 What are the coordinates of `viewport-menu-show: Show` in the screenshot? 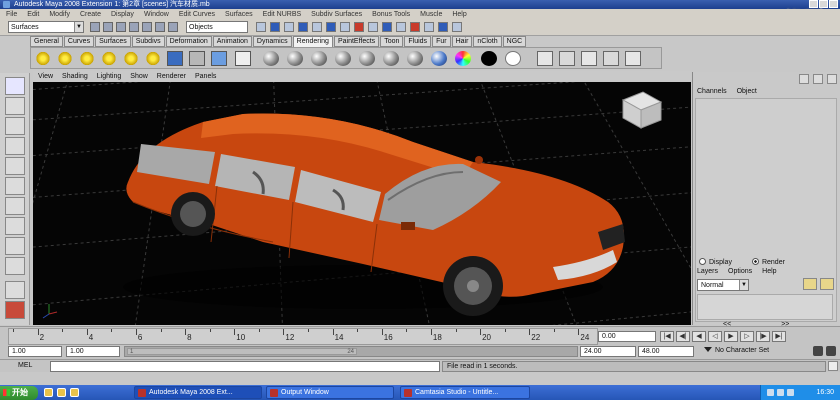 It's located at (139, 76).